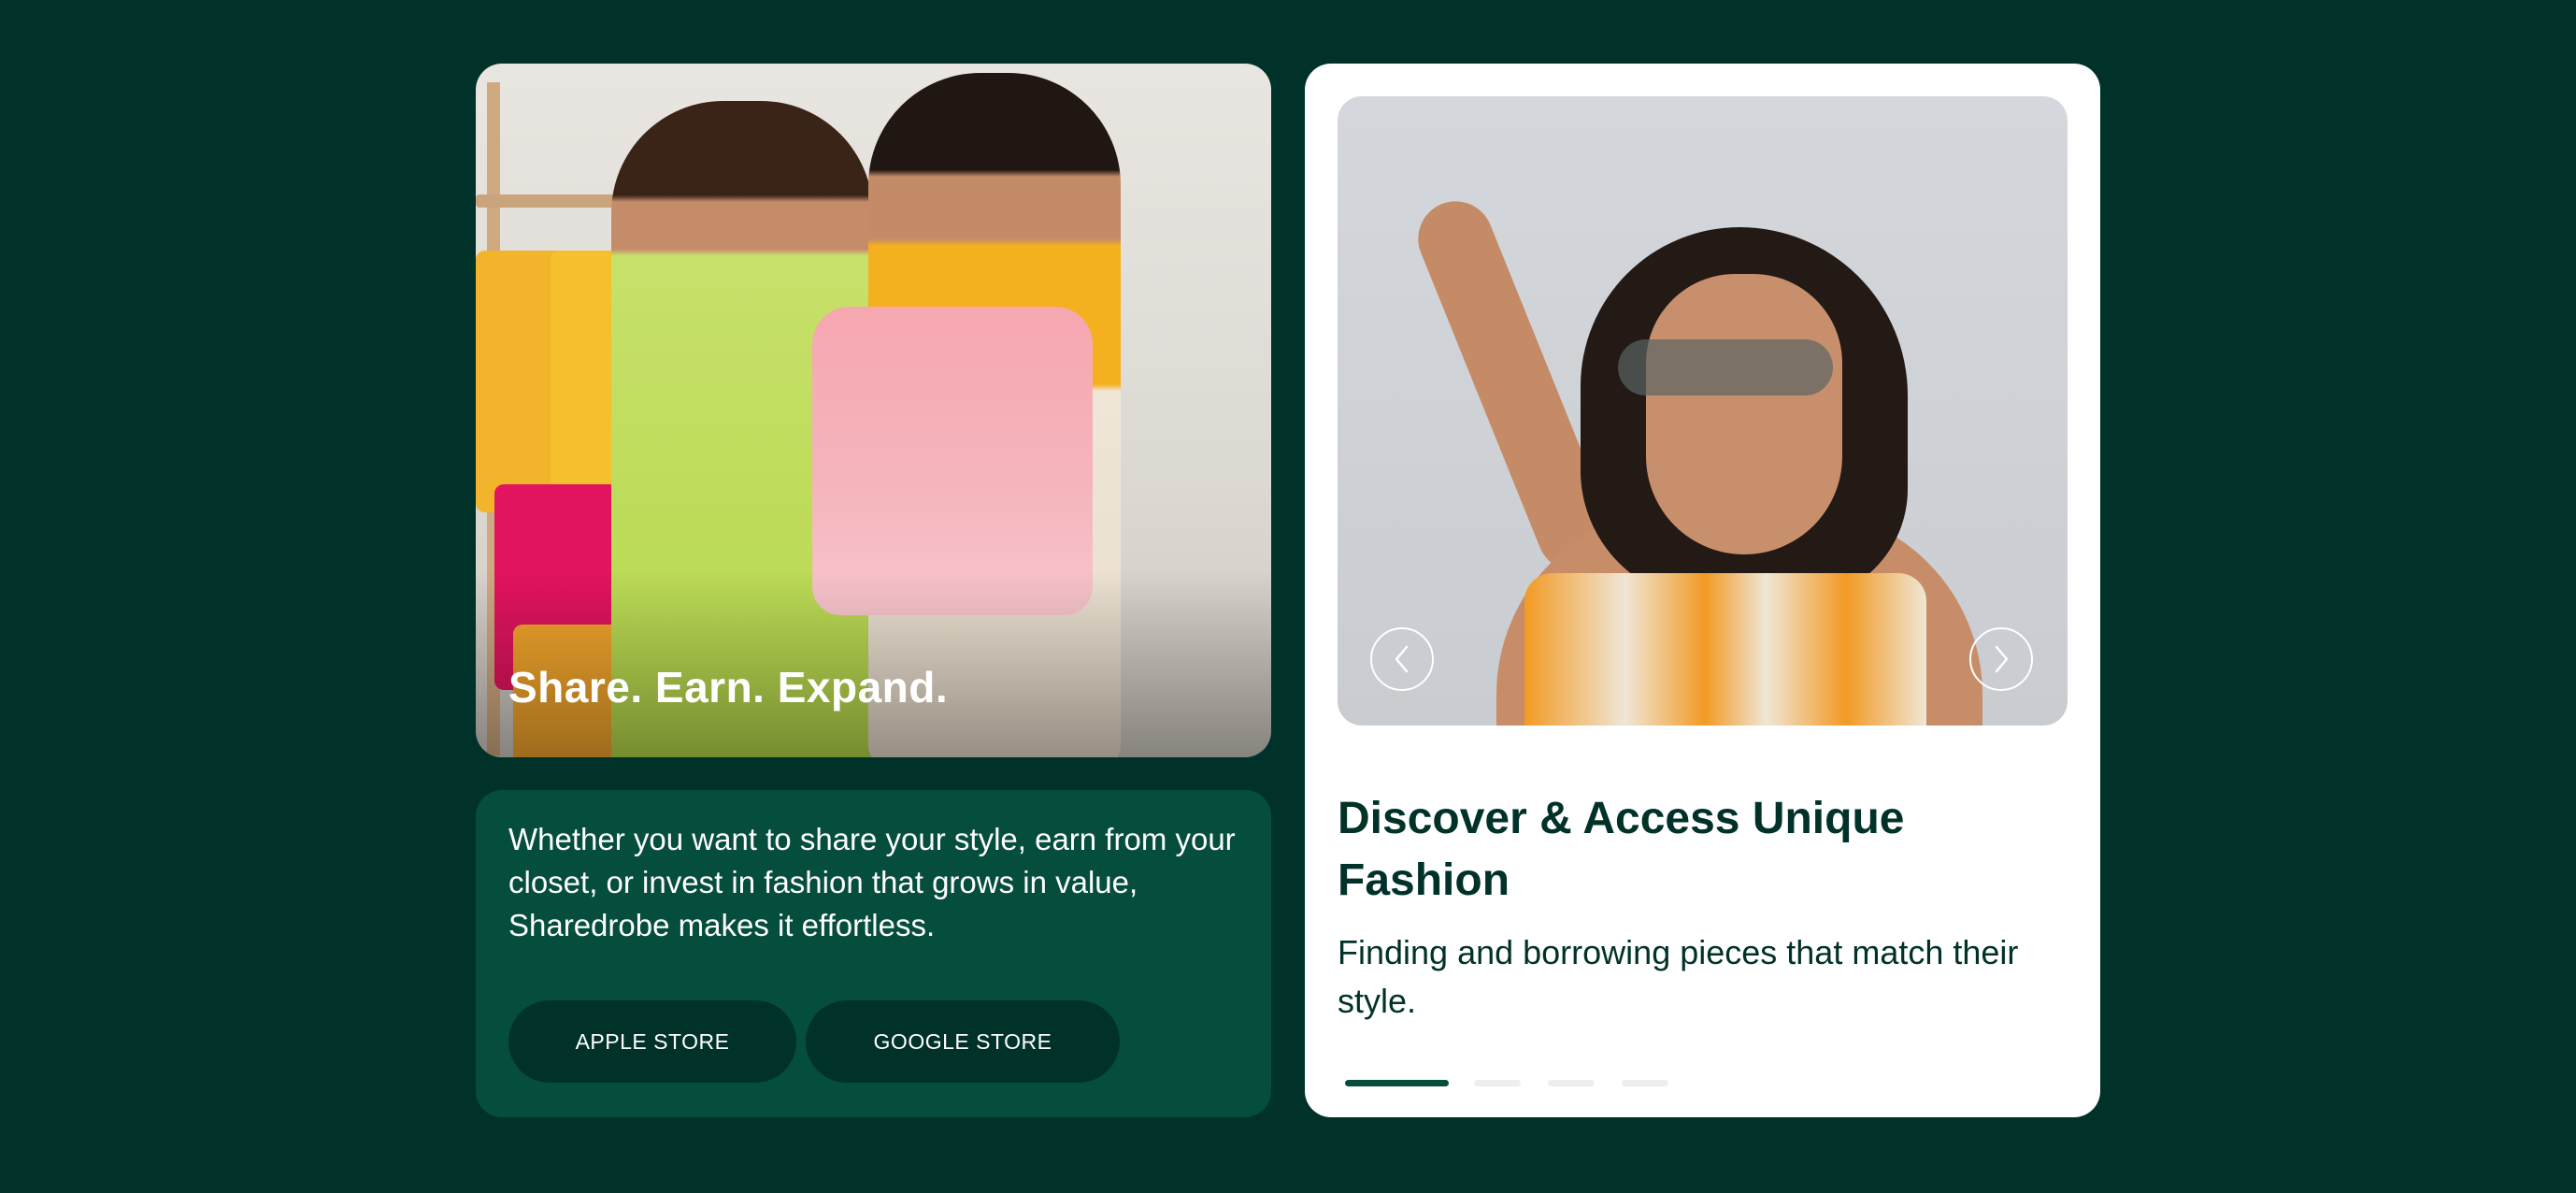  What do you see at coordinates (1725, 367) in the screenshot?
I see `sunglasses` at bounding box center [1725, 367].